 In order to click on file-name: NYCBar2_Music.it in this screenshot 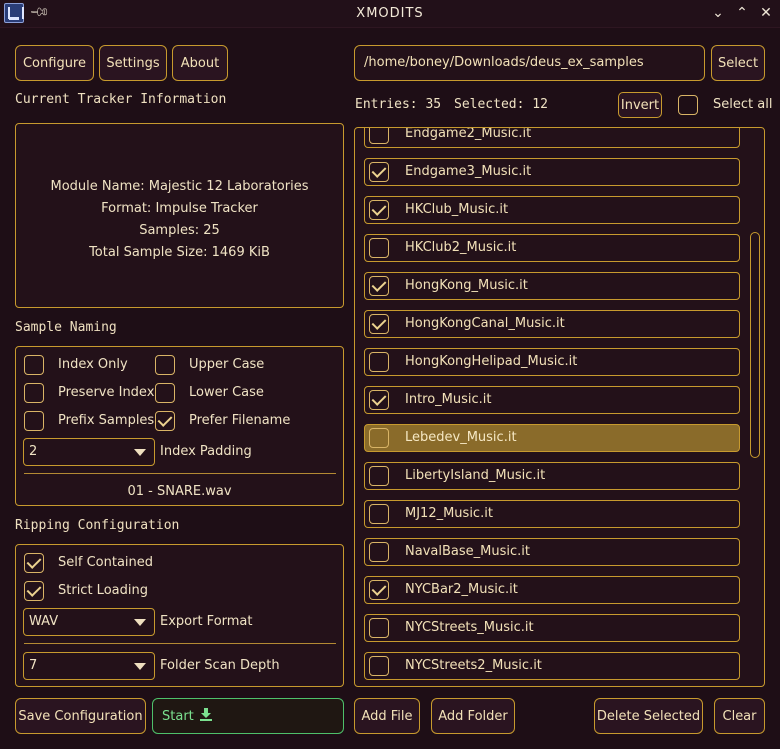, I will do `click(461, 589)`.